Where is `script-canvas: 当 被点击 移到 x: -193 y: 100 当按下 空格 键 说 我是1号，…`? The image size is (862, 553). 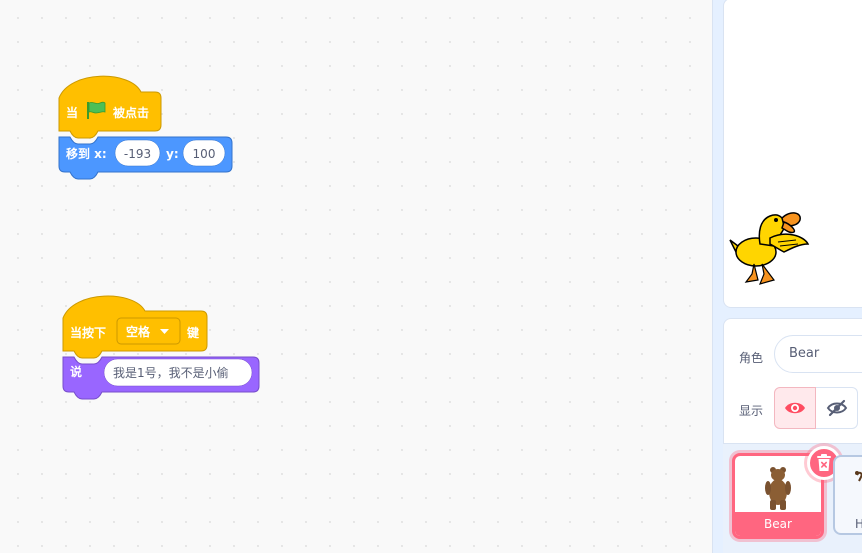
script-canvas: 当 被点击 移到 x: -193 y: 100 当按下 空格 键 说 我是1号，… is located at coordinates (159, 237).